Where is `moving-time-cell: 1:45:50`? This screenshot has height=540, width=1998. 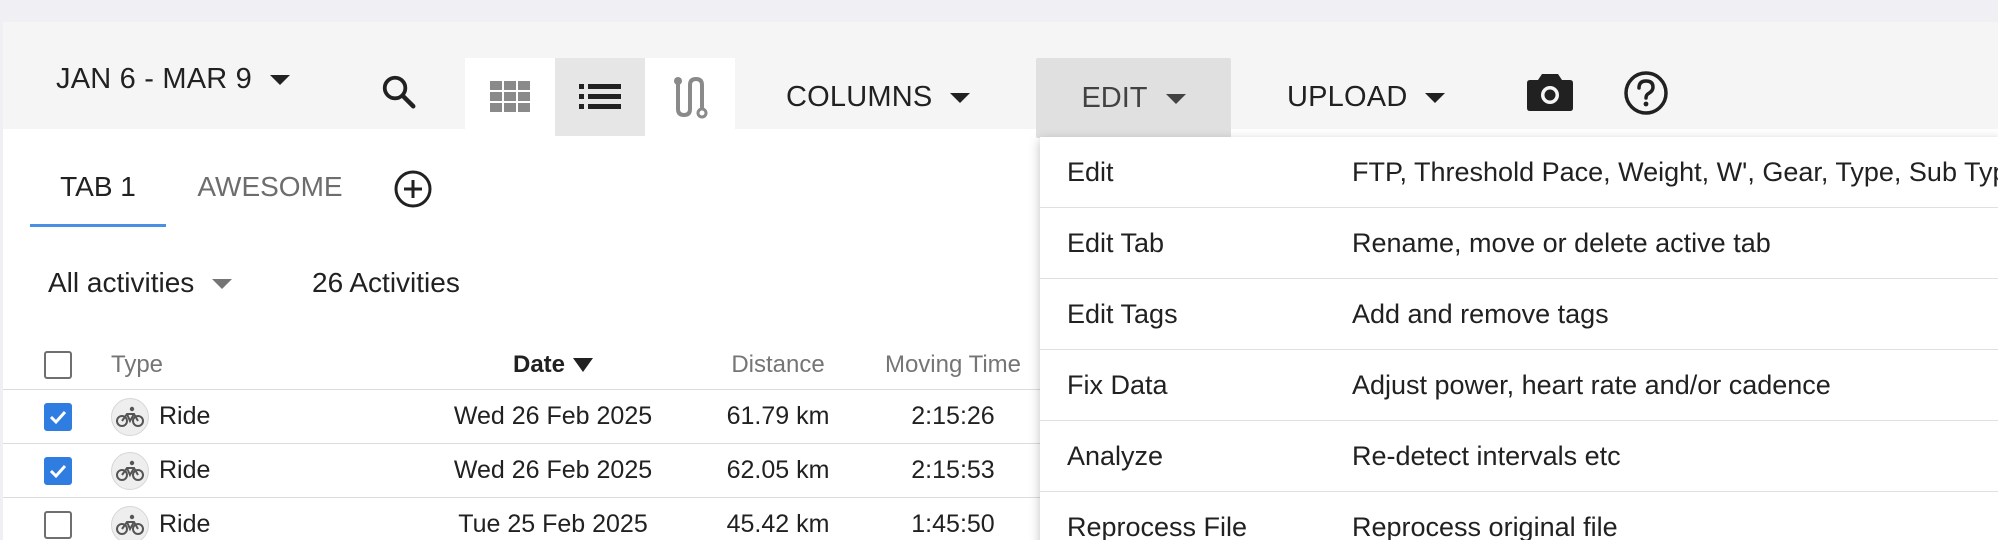 moving-time-cell: 1:45:50 is located at coordinates (953, 524).